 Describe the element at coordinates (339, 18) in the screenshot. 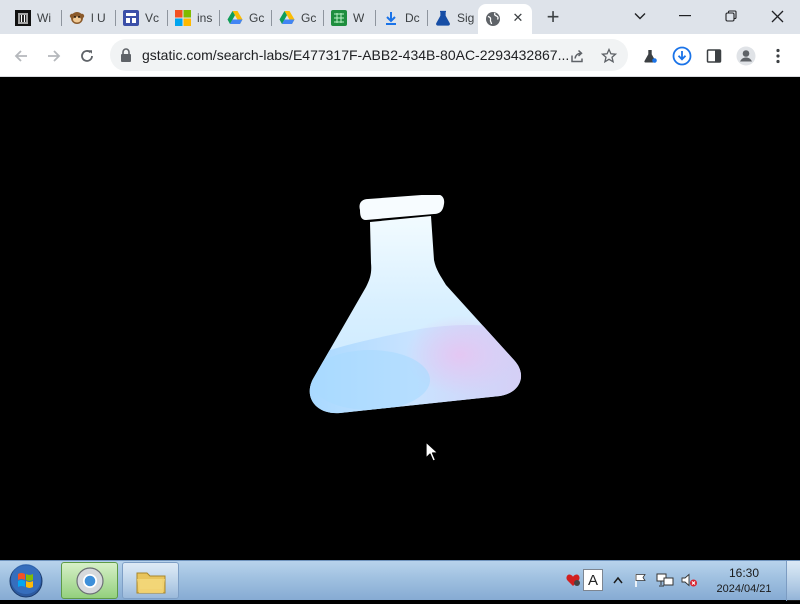

I see `spreadsheet-icon` at that location.